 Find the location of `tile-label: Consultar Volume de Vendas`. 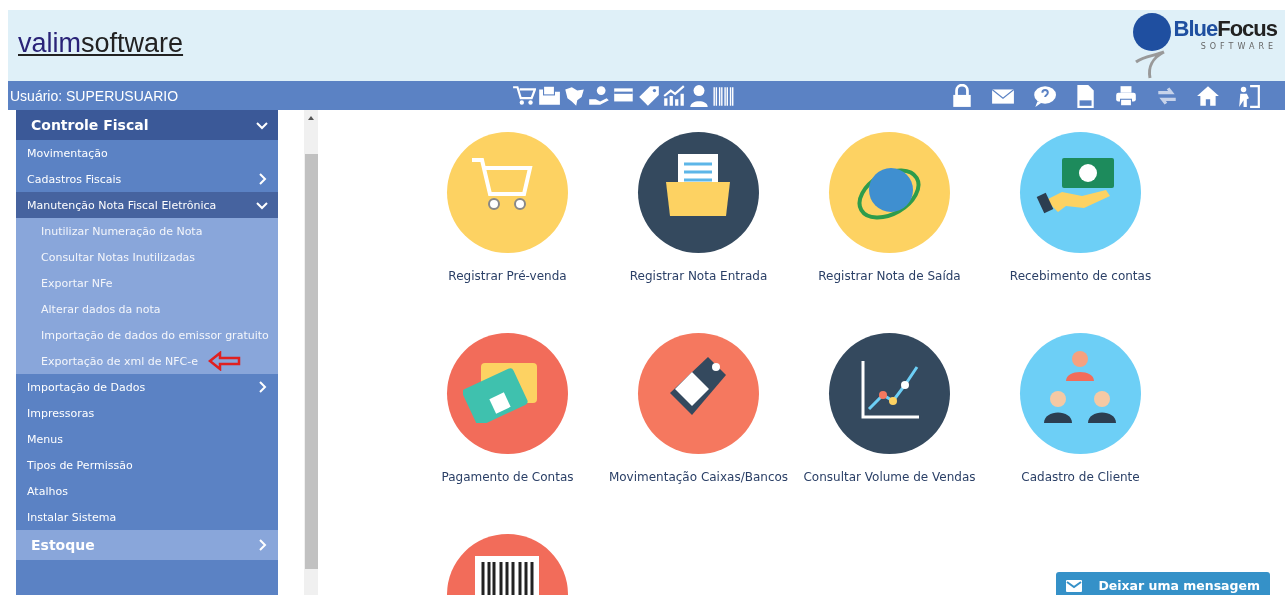

tile-label: Consultar Volume de Vendas is located at coordinates (889, 477).